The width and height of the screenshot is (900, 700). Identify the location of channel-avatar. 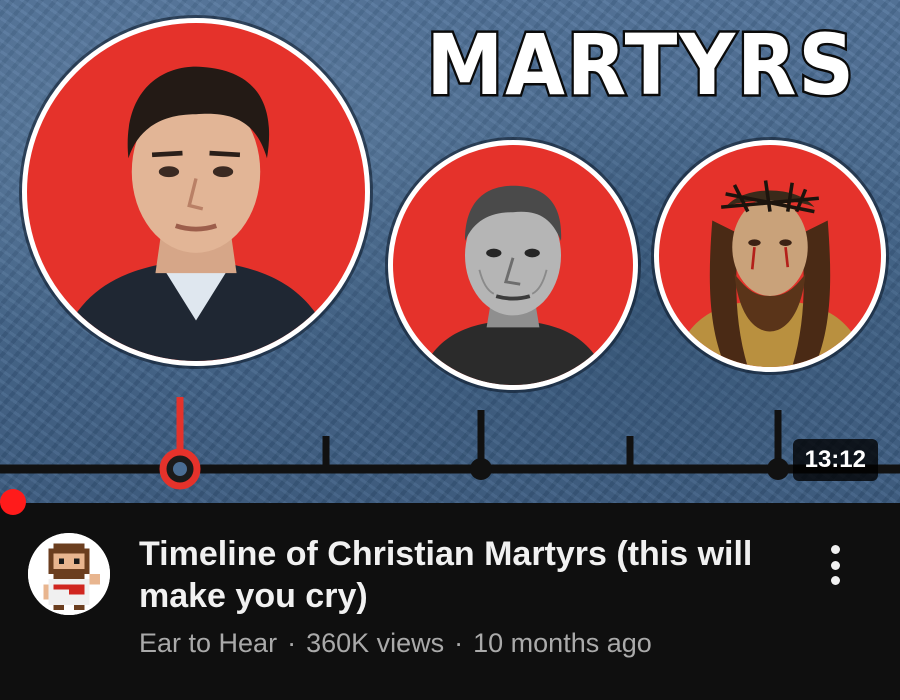
(69, 574).